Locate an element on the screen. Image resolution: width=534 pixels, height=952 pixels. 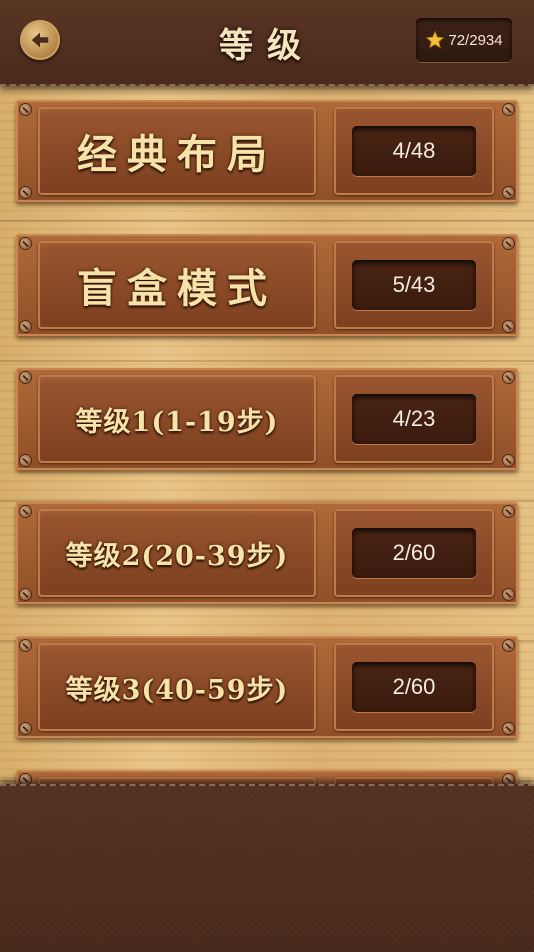
level-label: 等级1(1-19步) is located at coordinates (177, 422).